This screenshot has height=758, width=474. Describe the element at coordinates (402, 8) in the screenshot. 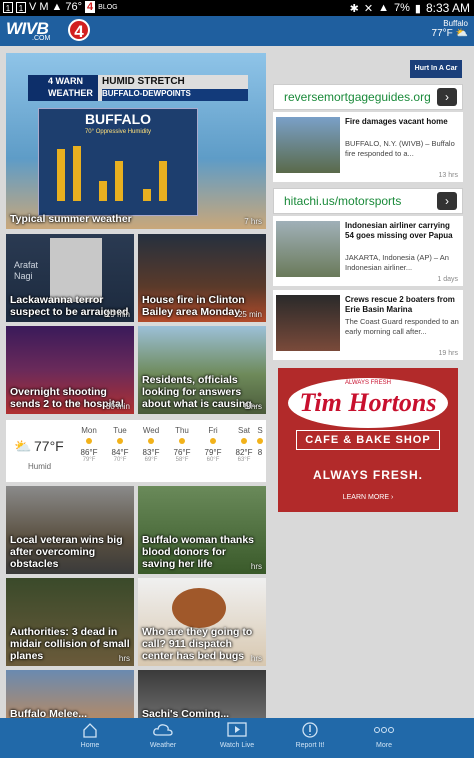

I see `battery-percent: 7%` at that location.